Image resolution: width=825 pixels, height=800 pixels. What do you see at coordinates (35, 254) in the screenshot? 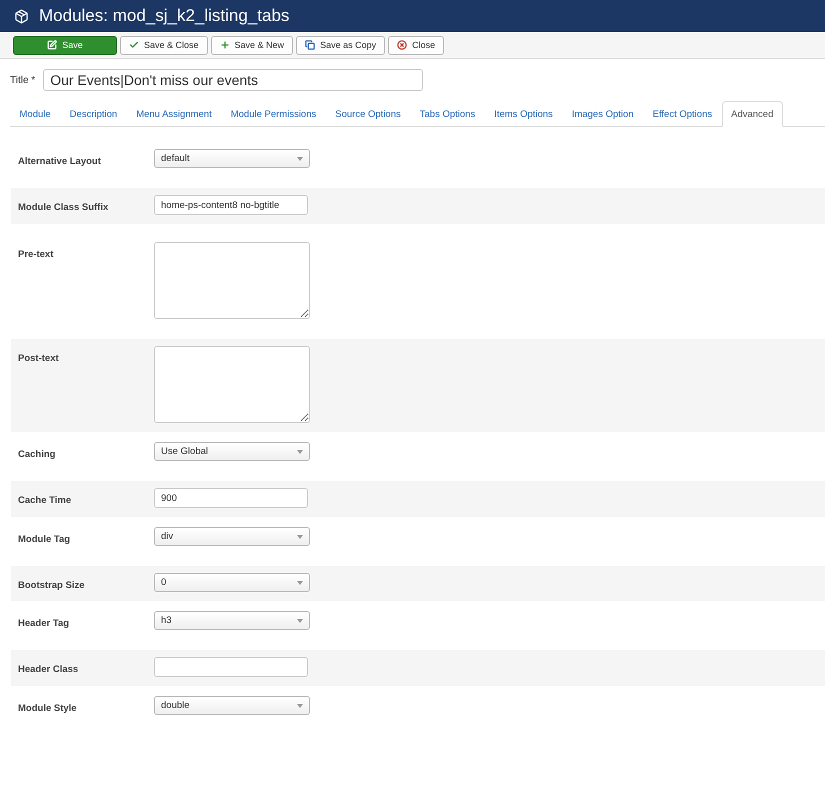
I see `field-label: Pre-text` at bounding box center [35, 254].